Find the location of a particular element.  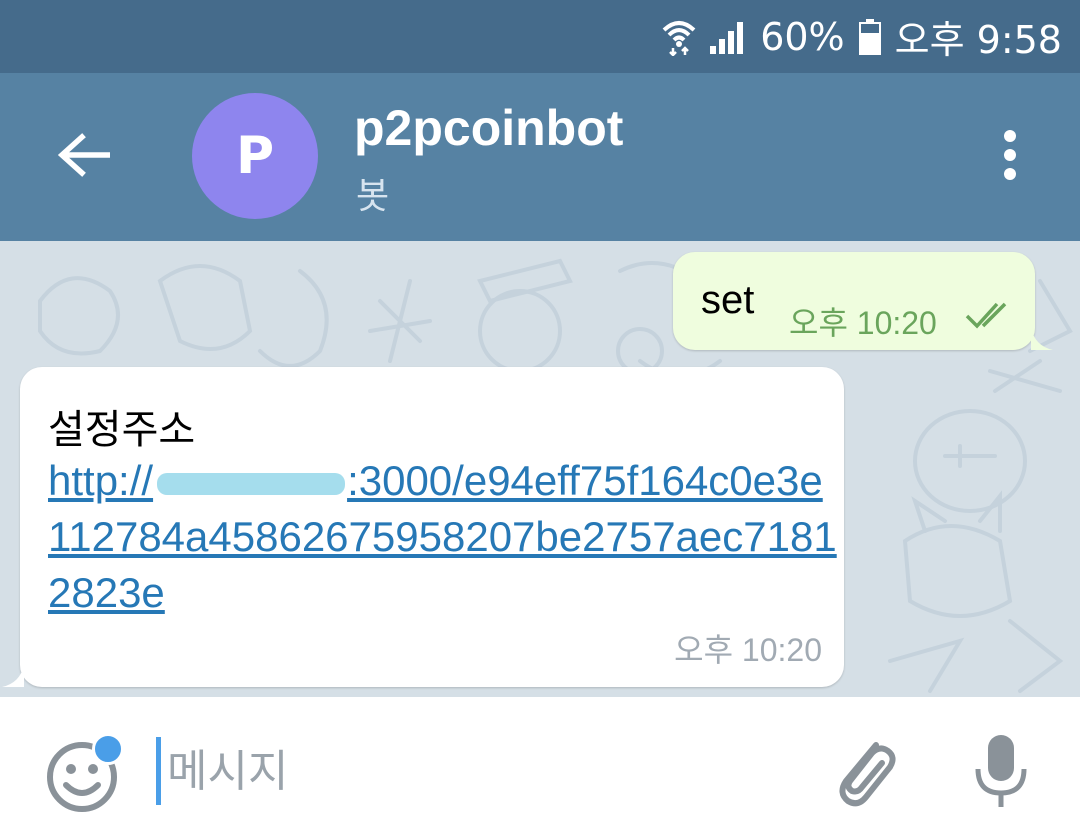

attach-button is located at coordinates (864, 771).